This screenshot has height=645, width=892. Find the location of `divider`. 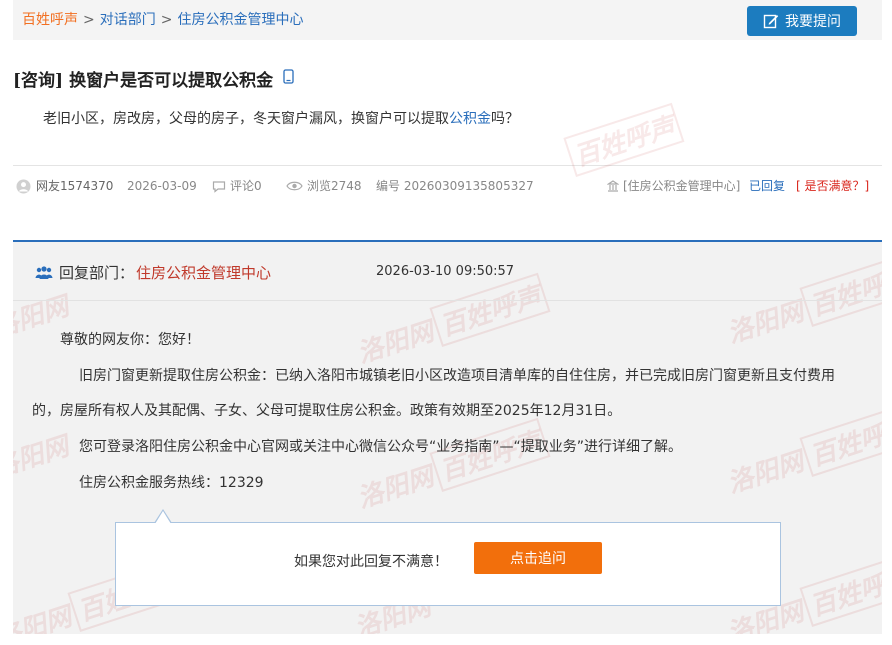

divider is located at coordinates (447, 165).